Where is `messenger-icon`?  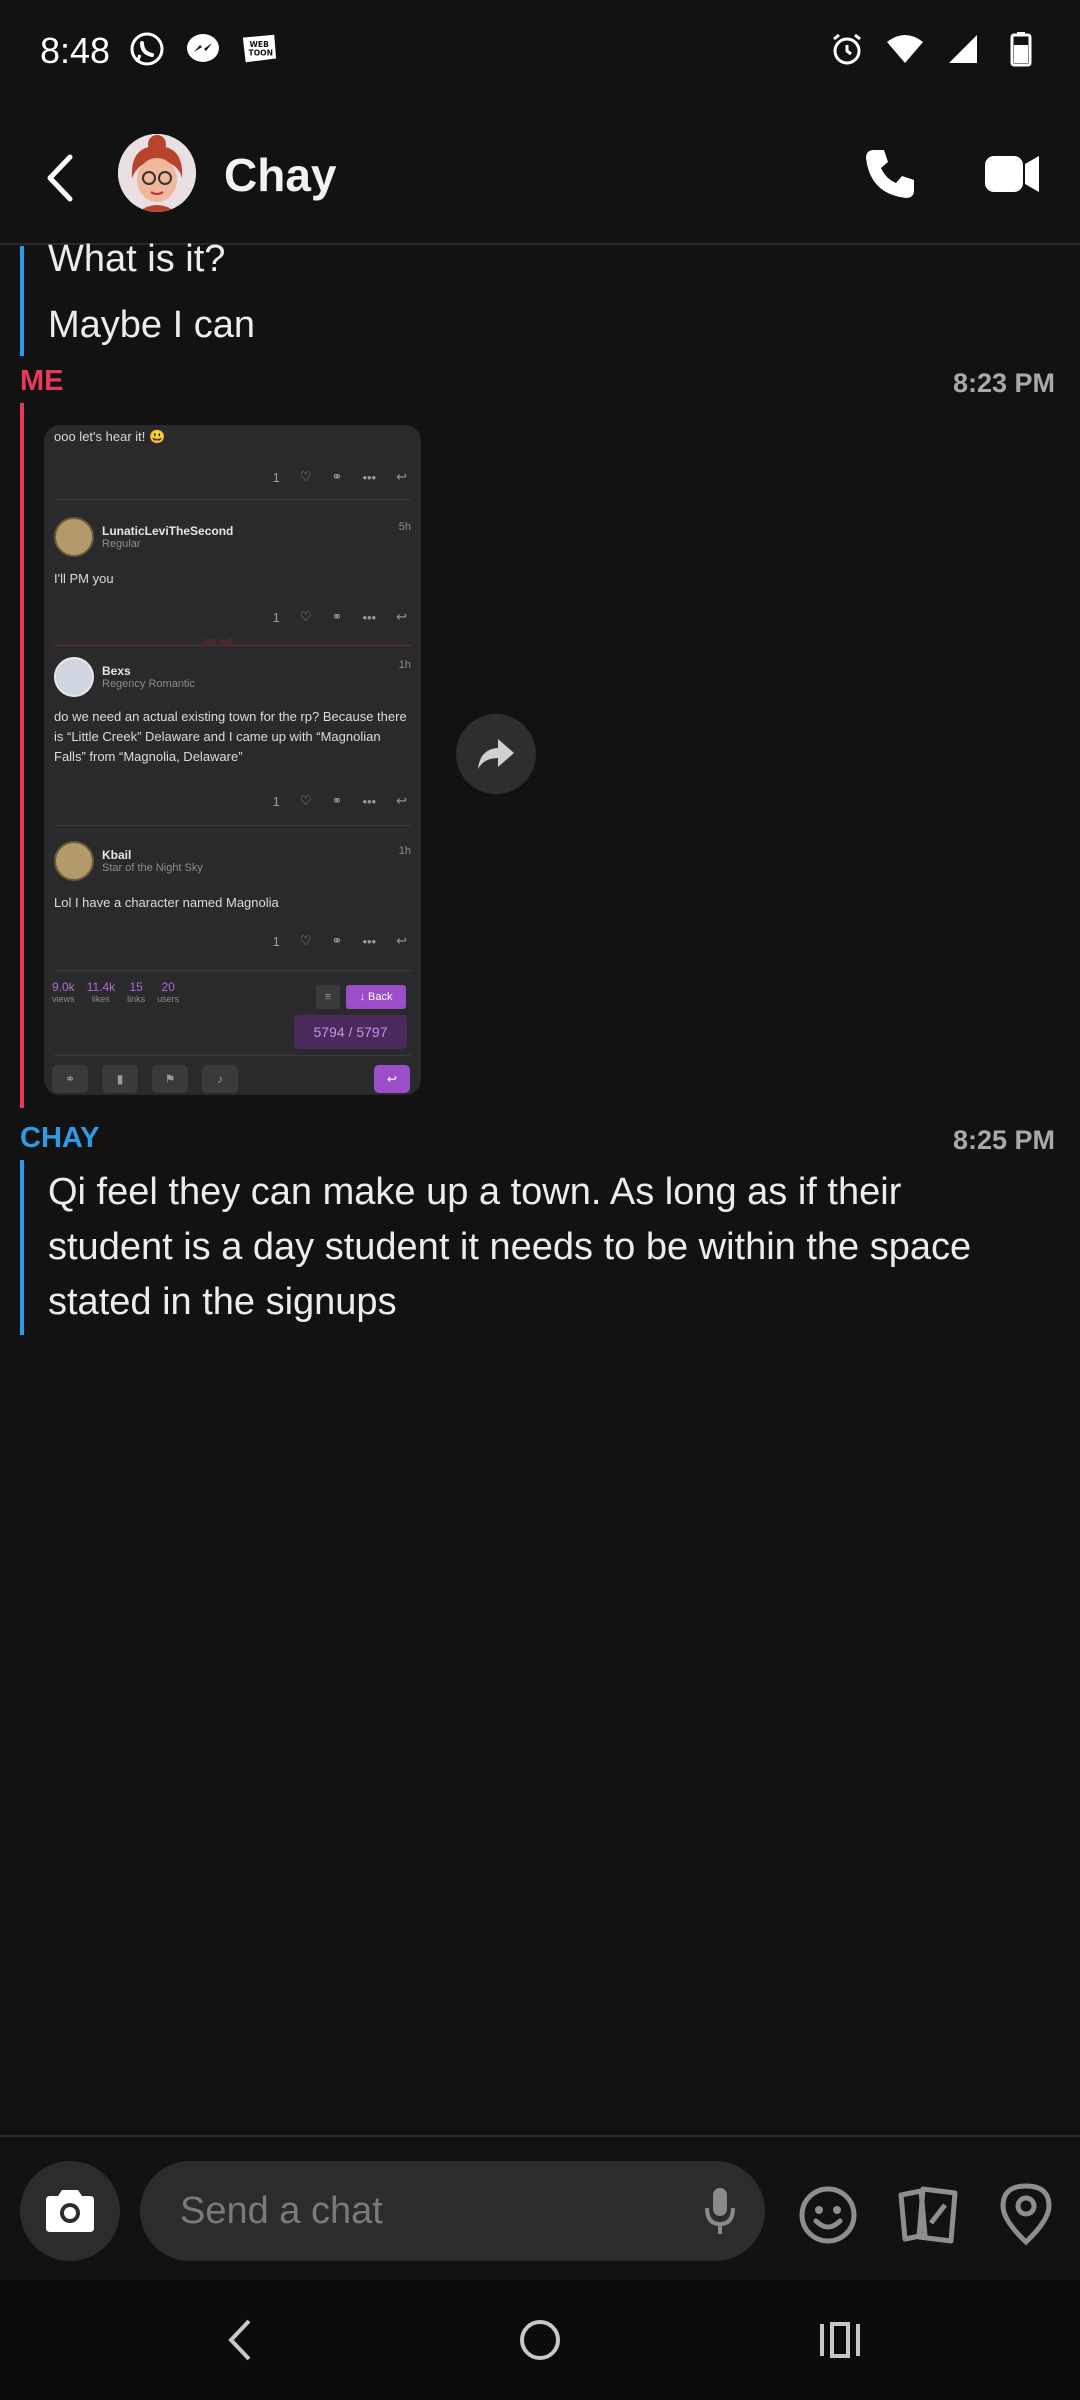 messenger-icon is located at coordinates (203, 49).